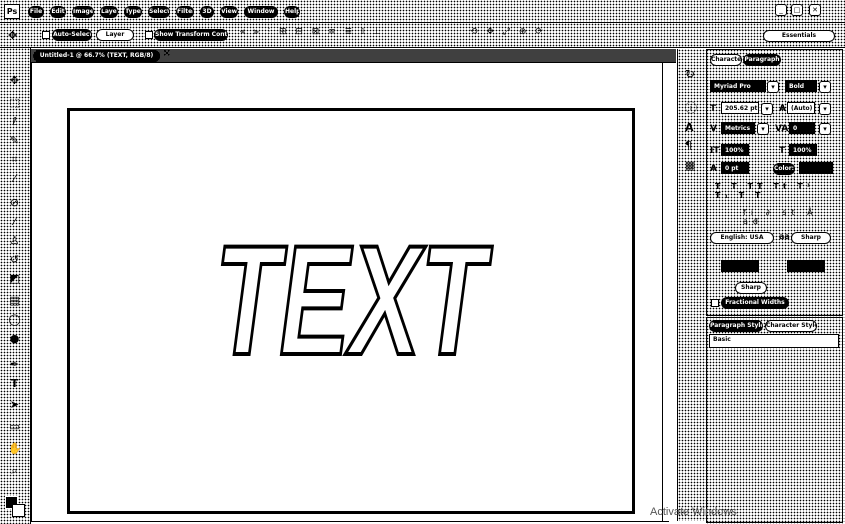 This screenshot has height=524, width=845. What do you see at coordinates (736, 326) in the screenshot?
I see `tab-paragraph-styles: Paragraph Styles` at bounding box center [736, 326].